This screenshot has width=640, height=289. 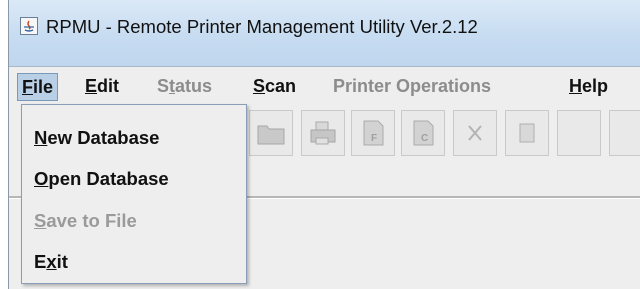 What do you see at coordinates (595, 86) in the screenshot?
I see `menu-help-label: elp` at bounding box center [595, 86].